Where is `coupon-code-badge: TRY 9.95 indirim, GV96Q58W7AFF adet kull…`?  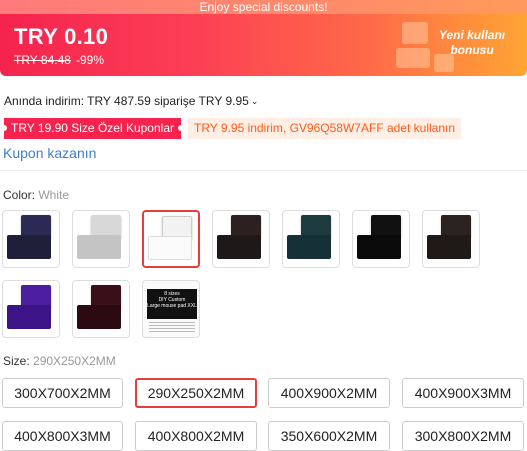
coupon-code-badge: TRY 9.95 indirim, GV96Q58W7AFF adet kull… is located at coordinates (325, 128).